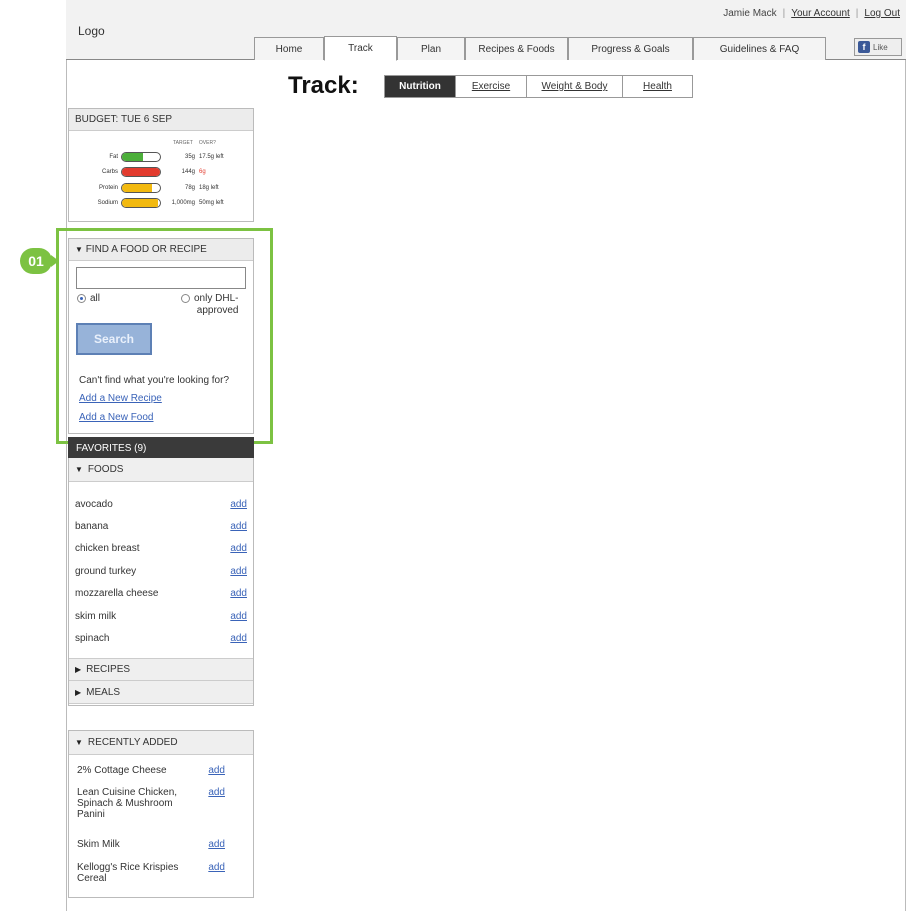  I want to click on recent-item-name: Kellogg's Rice Krispies Cereal, so click(128, 873).